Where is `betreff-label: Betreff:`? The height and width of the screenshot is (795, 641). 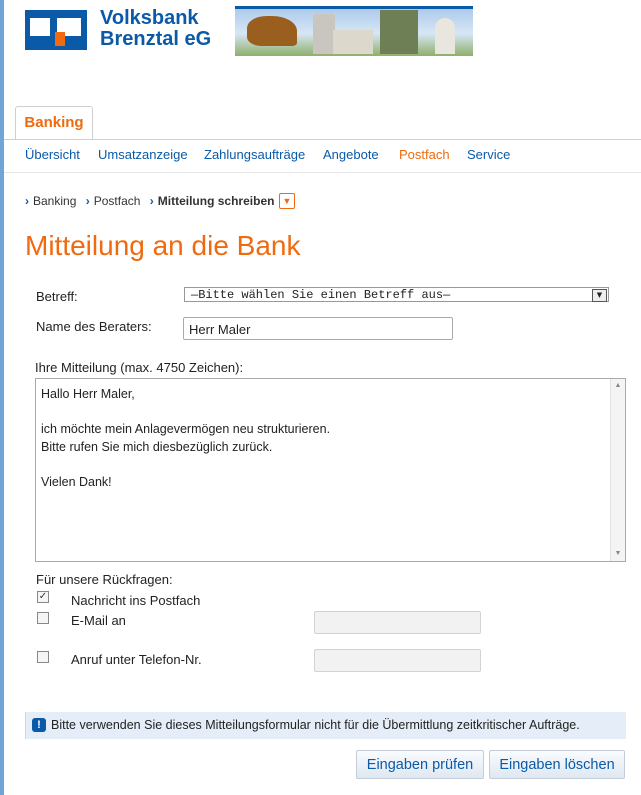 betreff-label: Betreff: is located at coordinates (57, 296).